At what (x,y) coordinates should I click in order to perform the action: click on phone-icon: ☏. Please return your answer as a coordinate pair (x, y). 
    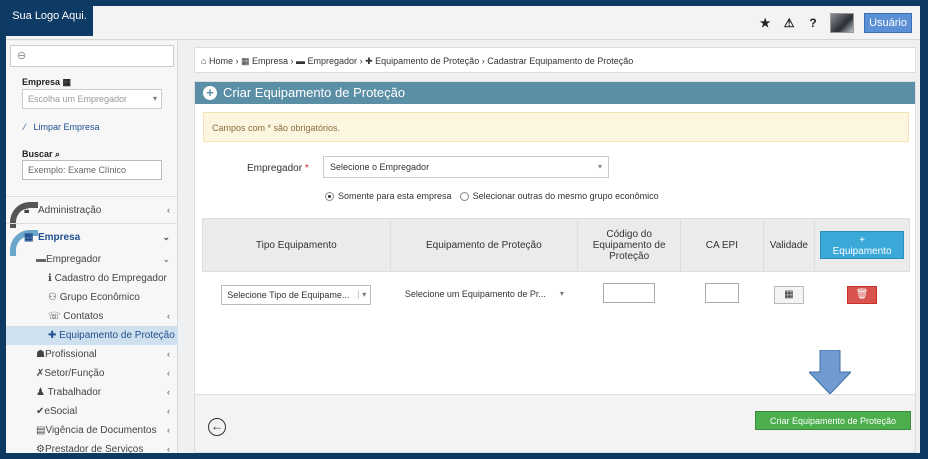
    Looking at the image, I should click on (56, 316).